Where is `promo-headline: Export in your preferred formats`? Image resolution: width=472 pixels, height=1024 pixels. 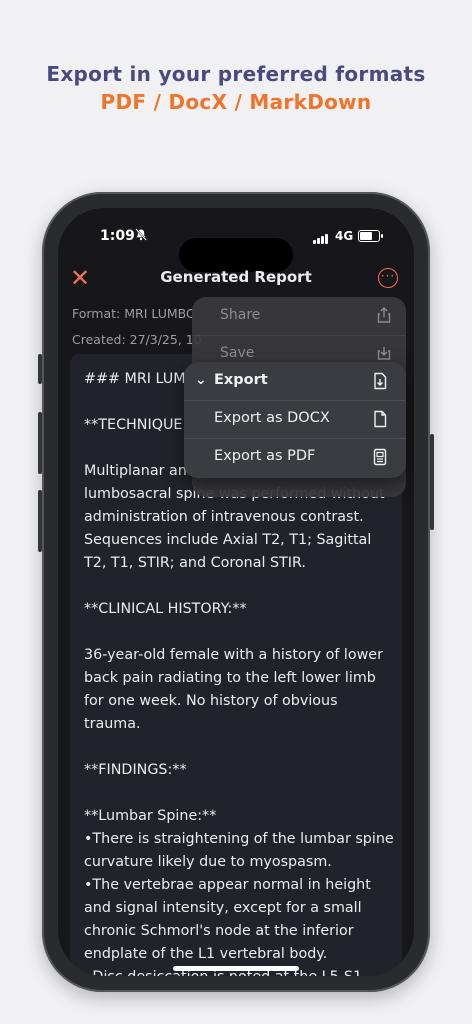
promo-headline: Export in your preferred formats is located at coordinates (236, 74).